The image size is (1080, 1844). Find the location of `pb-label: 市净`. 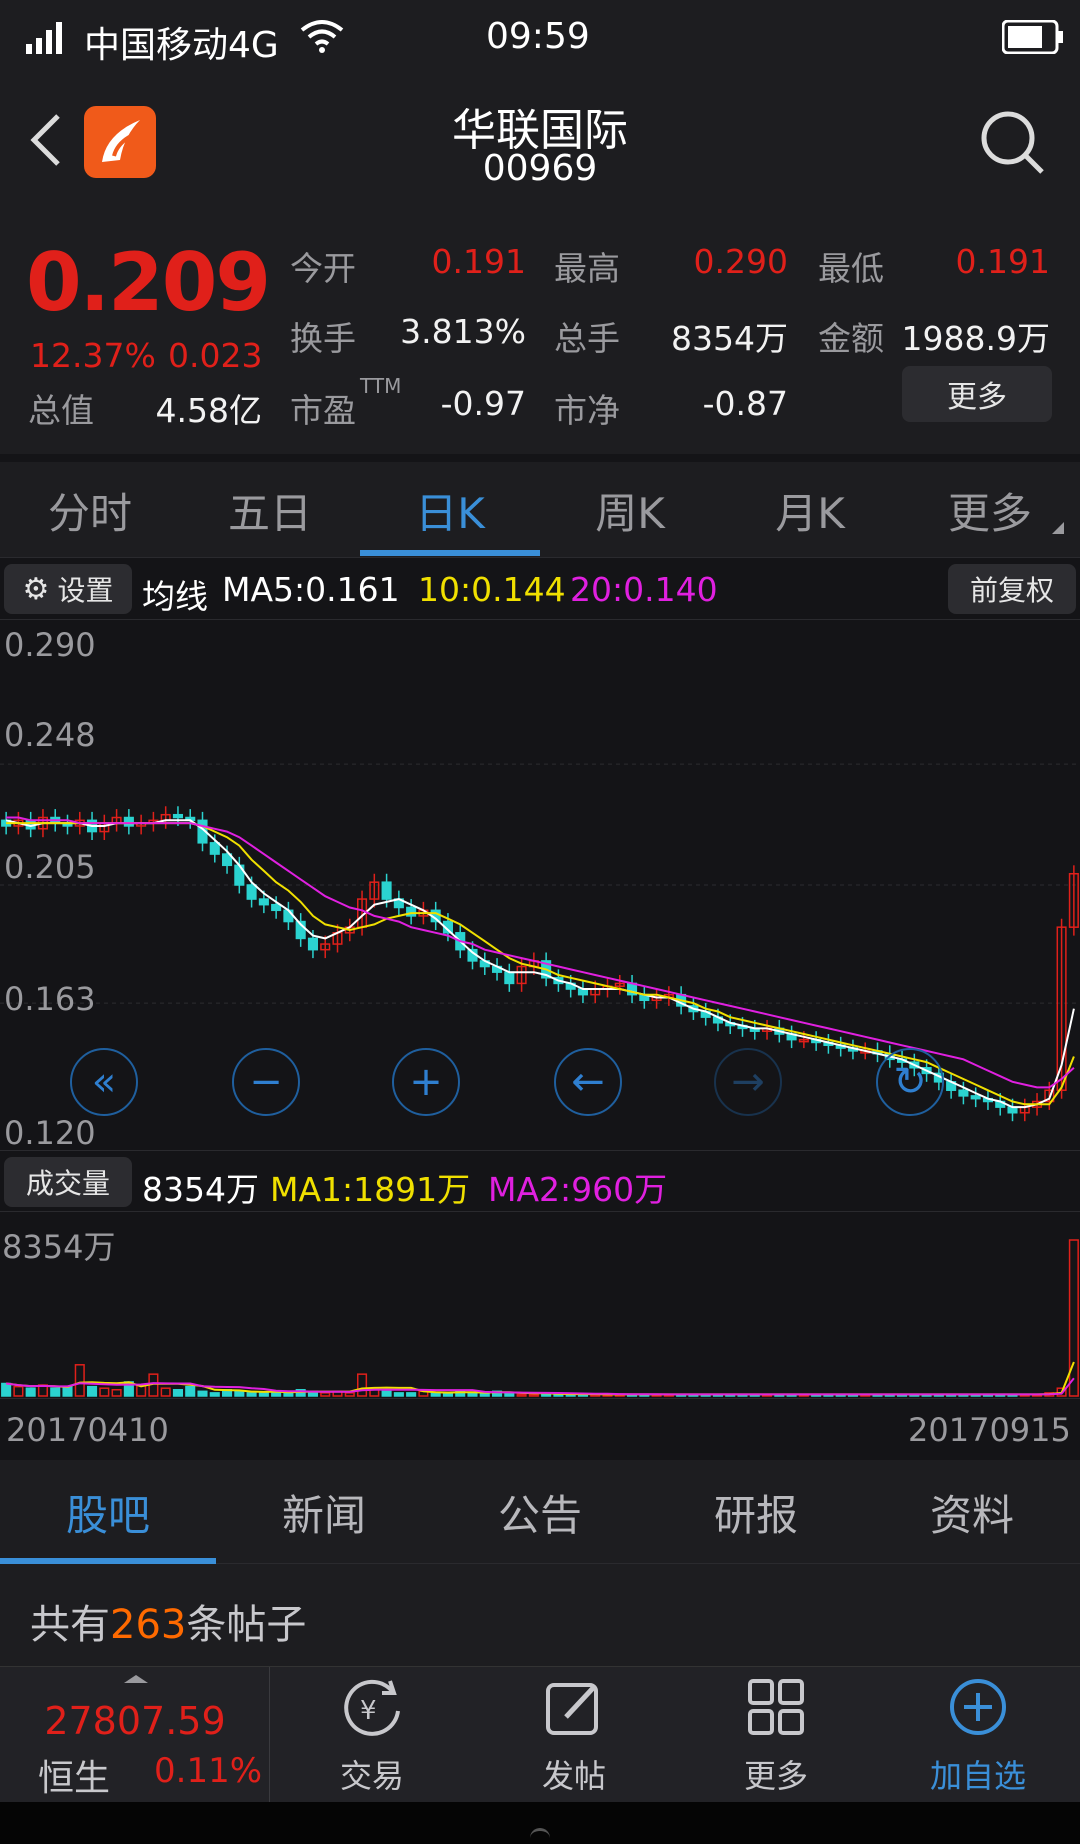

pb-label: 市净 is located at coordinates (587, 410).